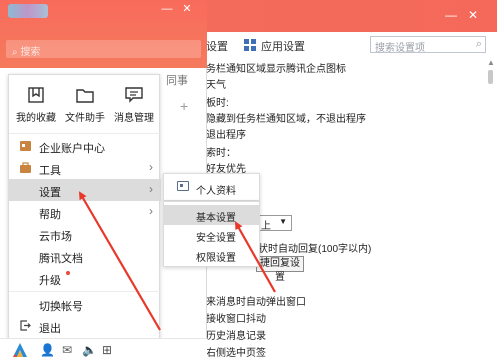 This screenshot has width=497, height=362. I want to click on menu-item-help: 帮助 ›, so click(85, 212).